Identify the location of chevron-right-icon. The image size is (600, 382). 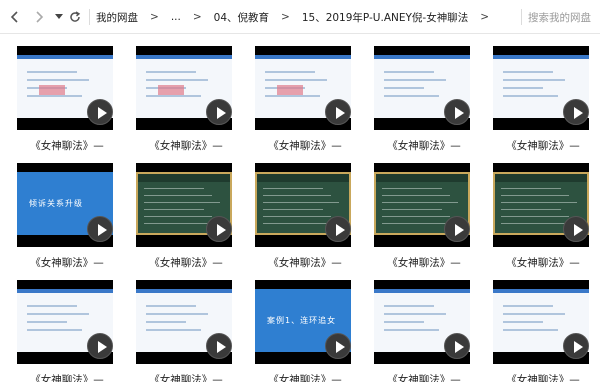
(40, 17).